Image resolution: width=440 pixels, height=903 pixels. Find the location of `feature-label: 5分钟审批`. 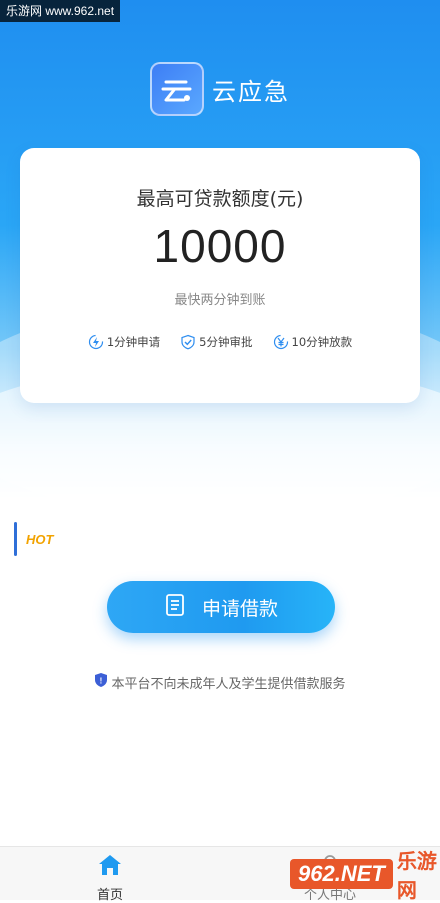

feature-label: 5分钟审批 is located at coordinates (226, 342).